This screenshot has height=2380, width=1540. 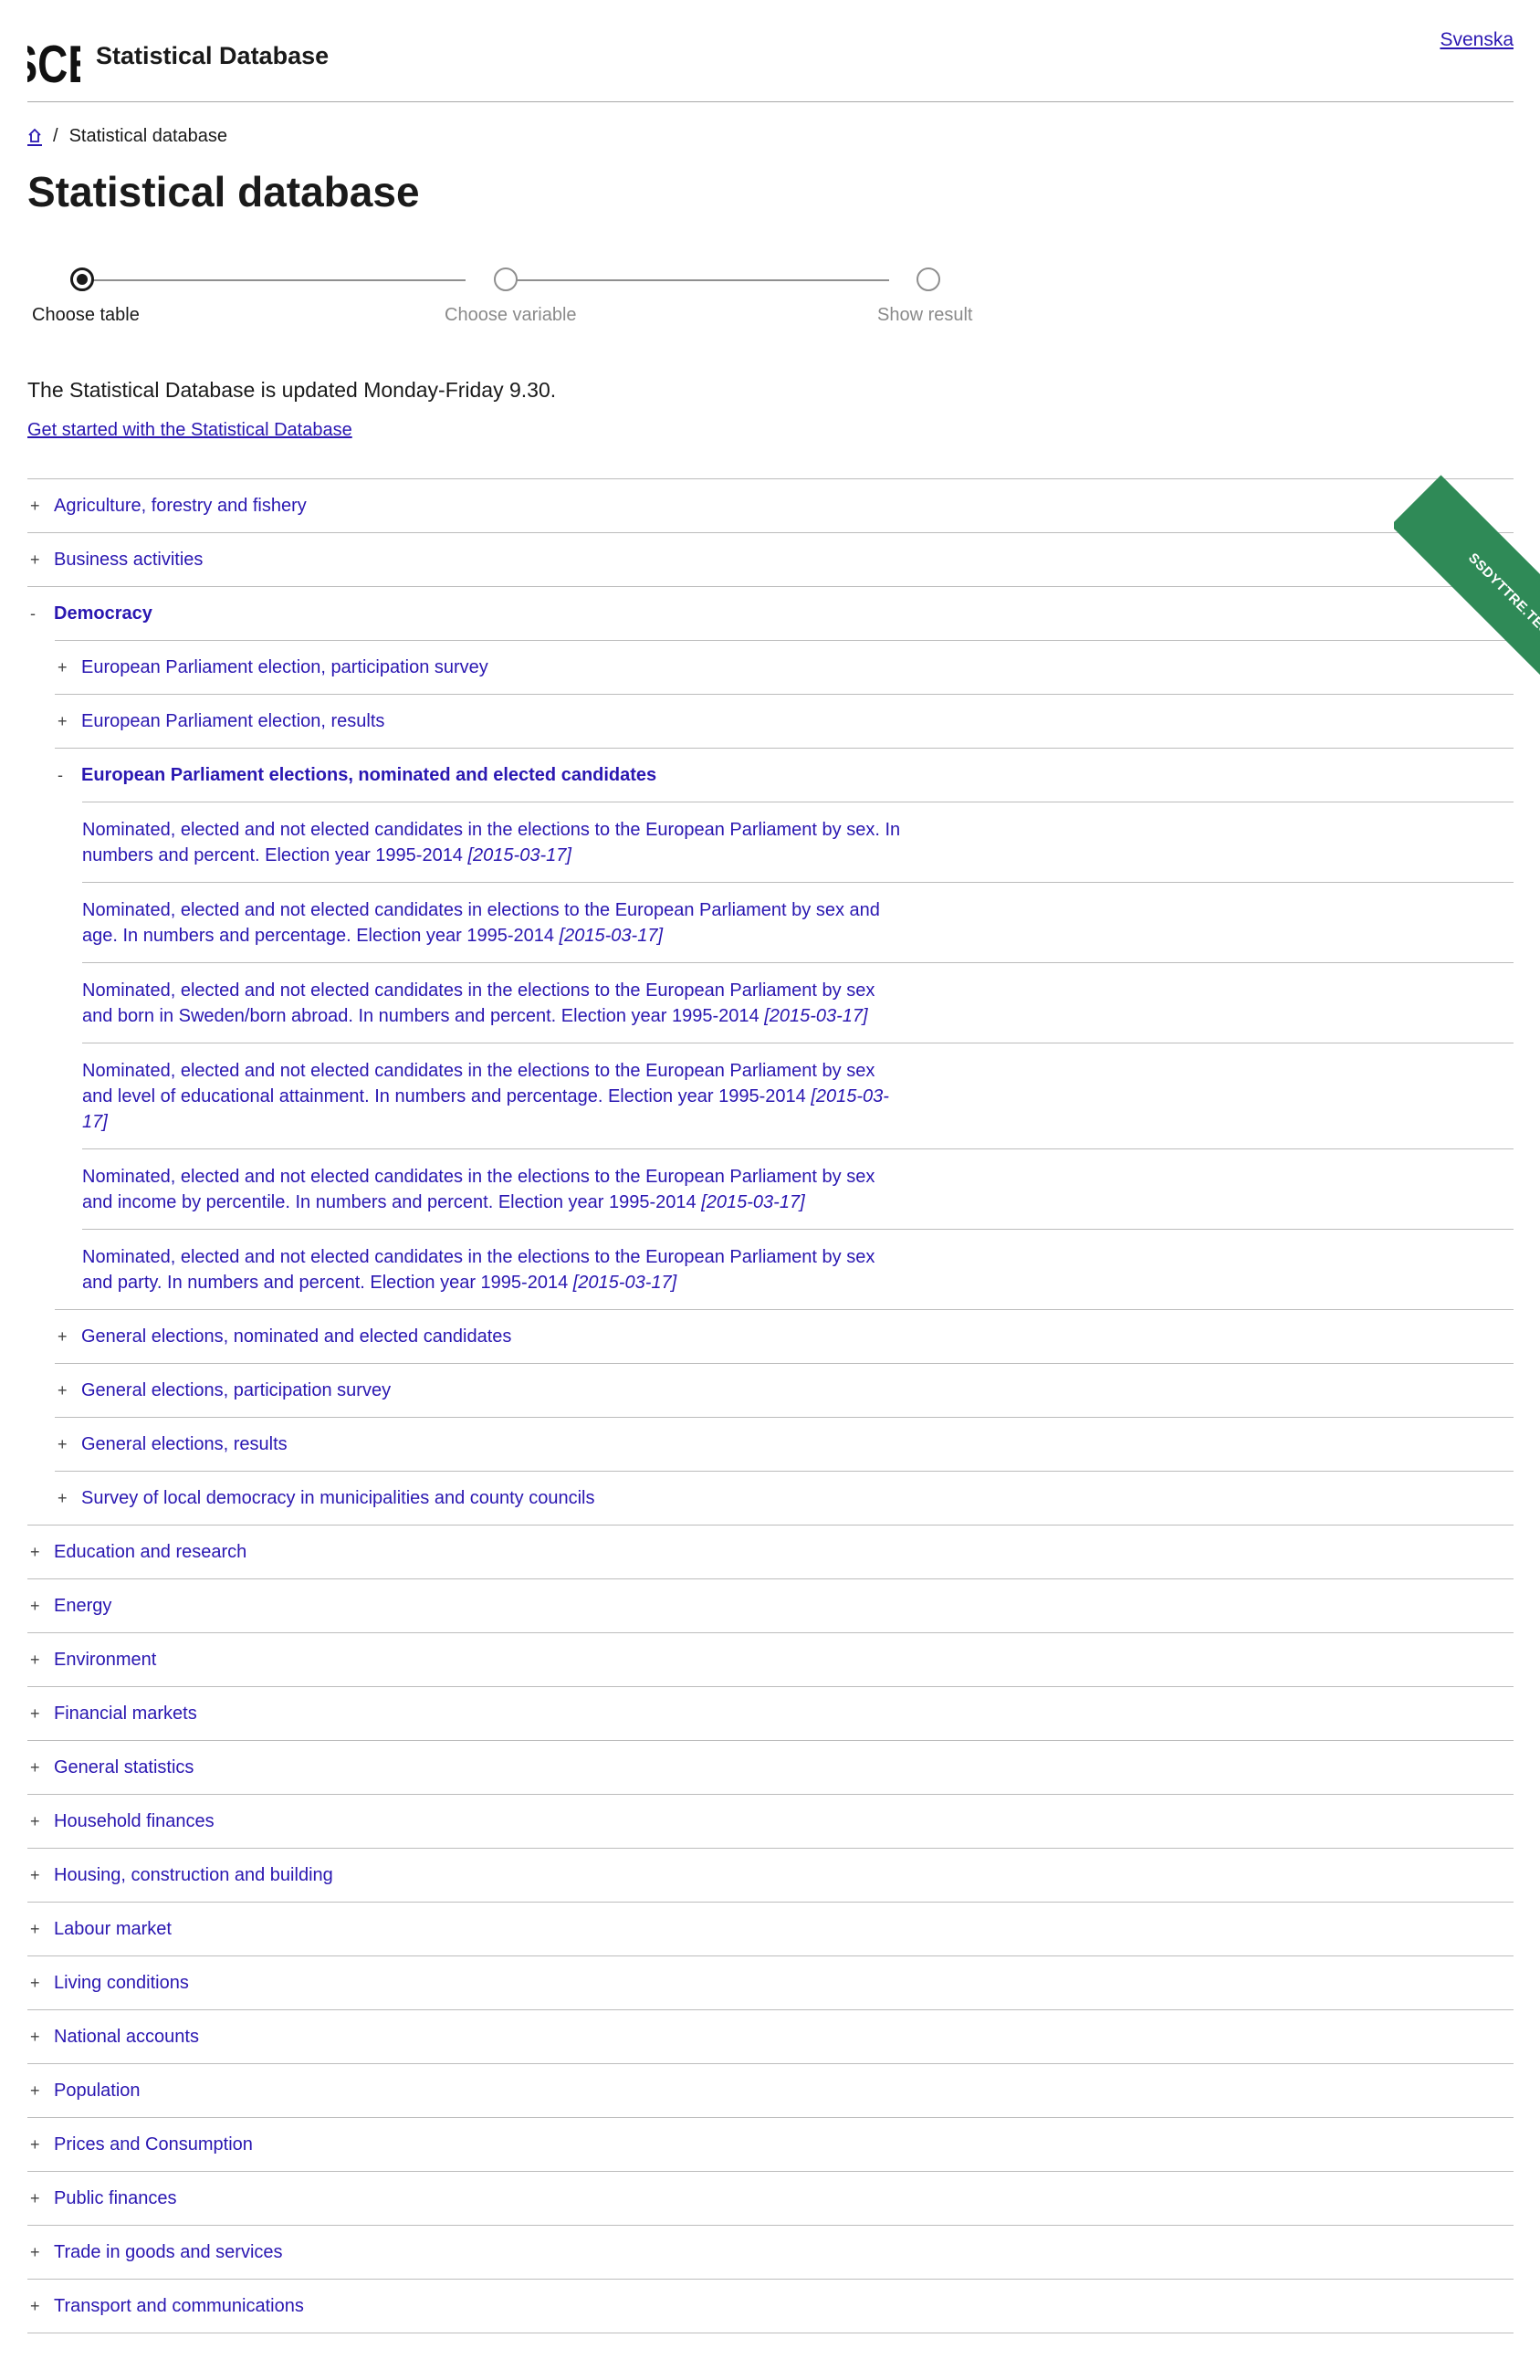 What do you see at coordinates (82, 279) in the screenshot?
I see `step-choose-table-indicator` at bounding box center [82, 279].